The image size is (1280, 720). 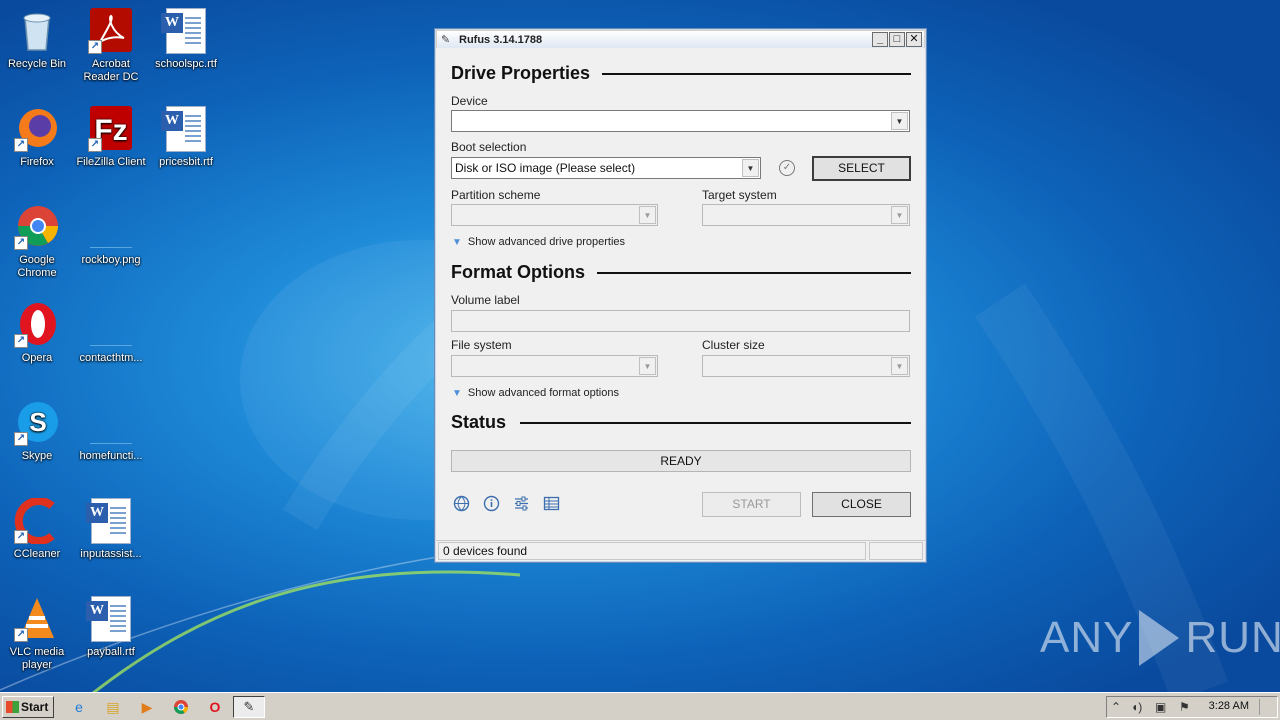 I want to click on desktop-icon-label: Acrobat Reader DC, so click(x=111, y=70).